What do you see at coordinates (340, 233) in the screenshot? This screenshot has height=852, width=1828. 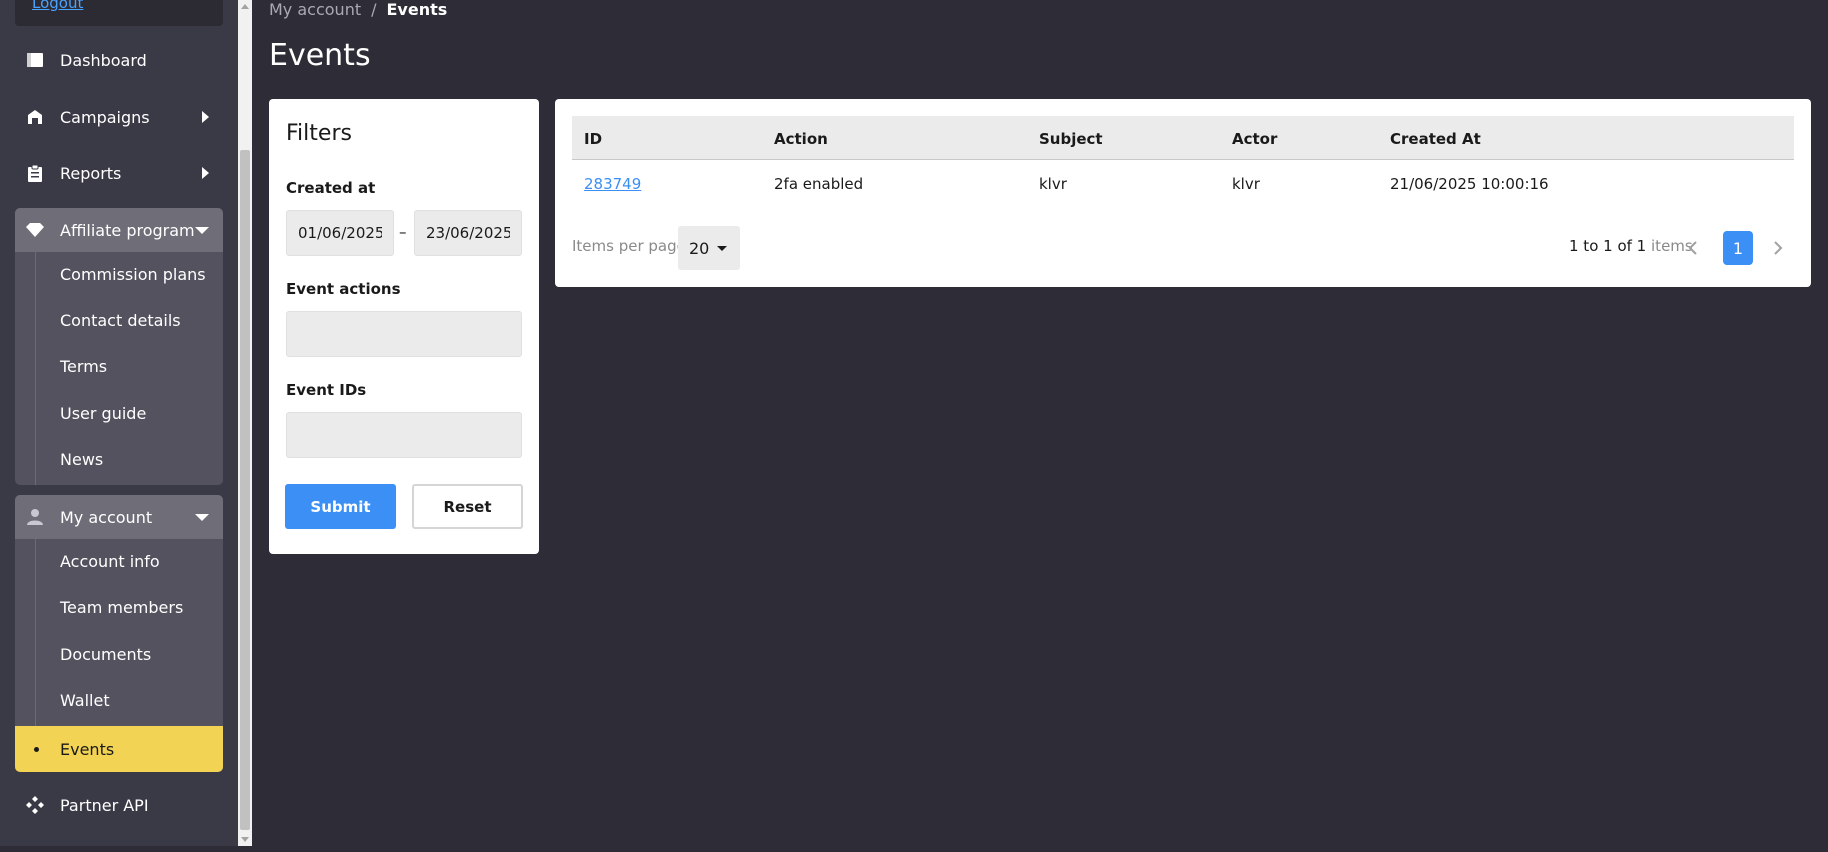 I see `date-from-input` at bounding box center [340, 233].